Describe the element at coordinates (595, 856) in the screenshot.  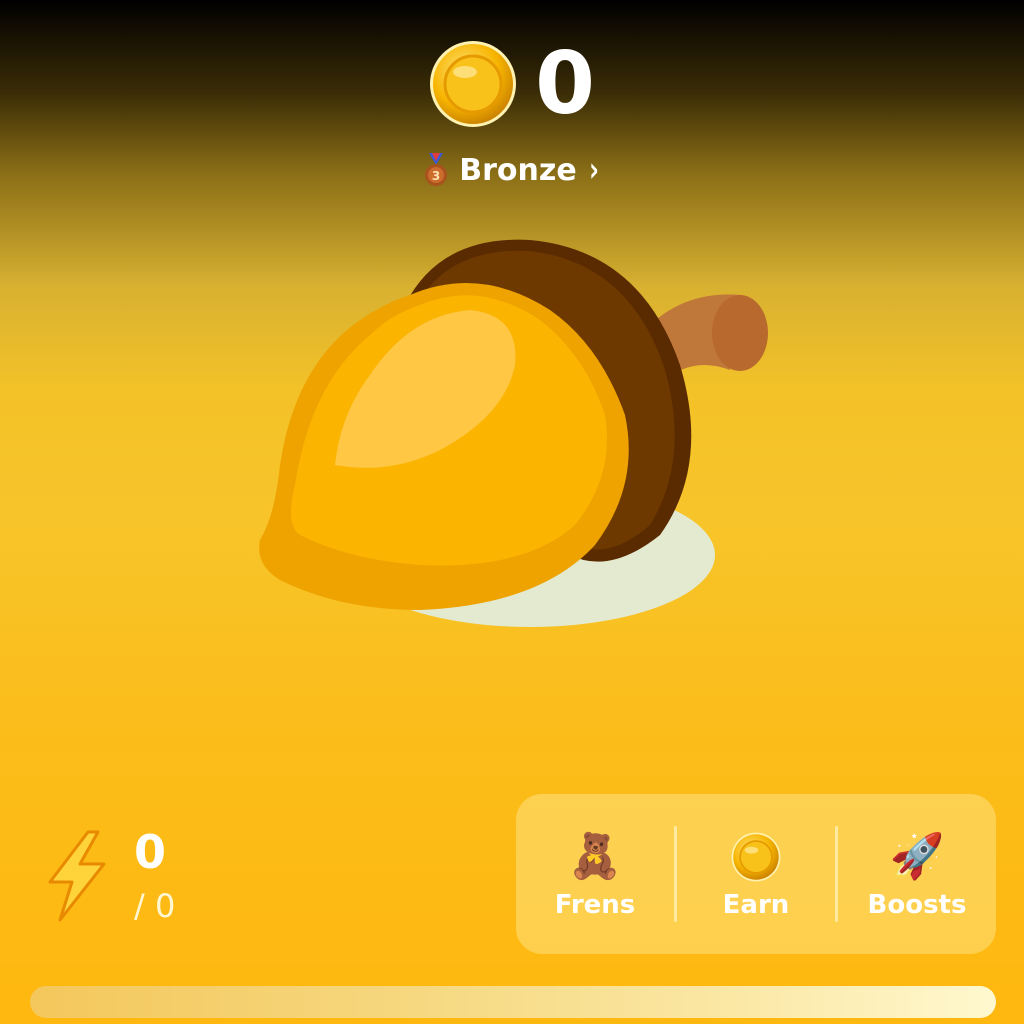
I see `teddy-bear-icon: 🧸` at that location.